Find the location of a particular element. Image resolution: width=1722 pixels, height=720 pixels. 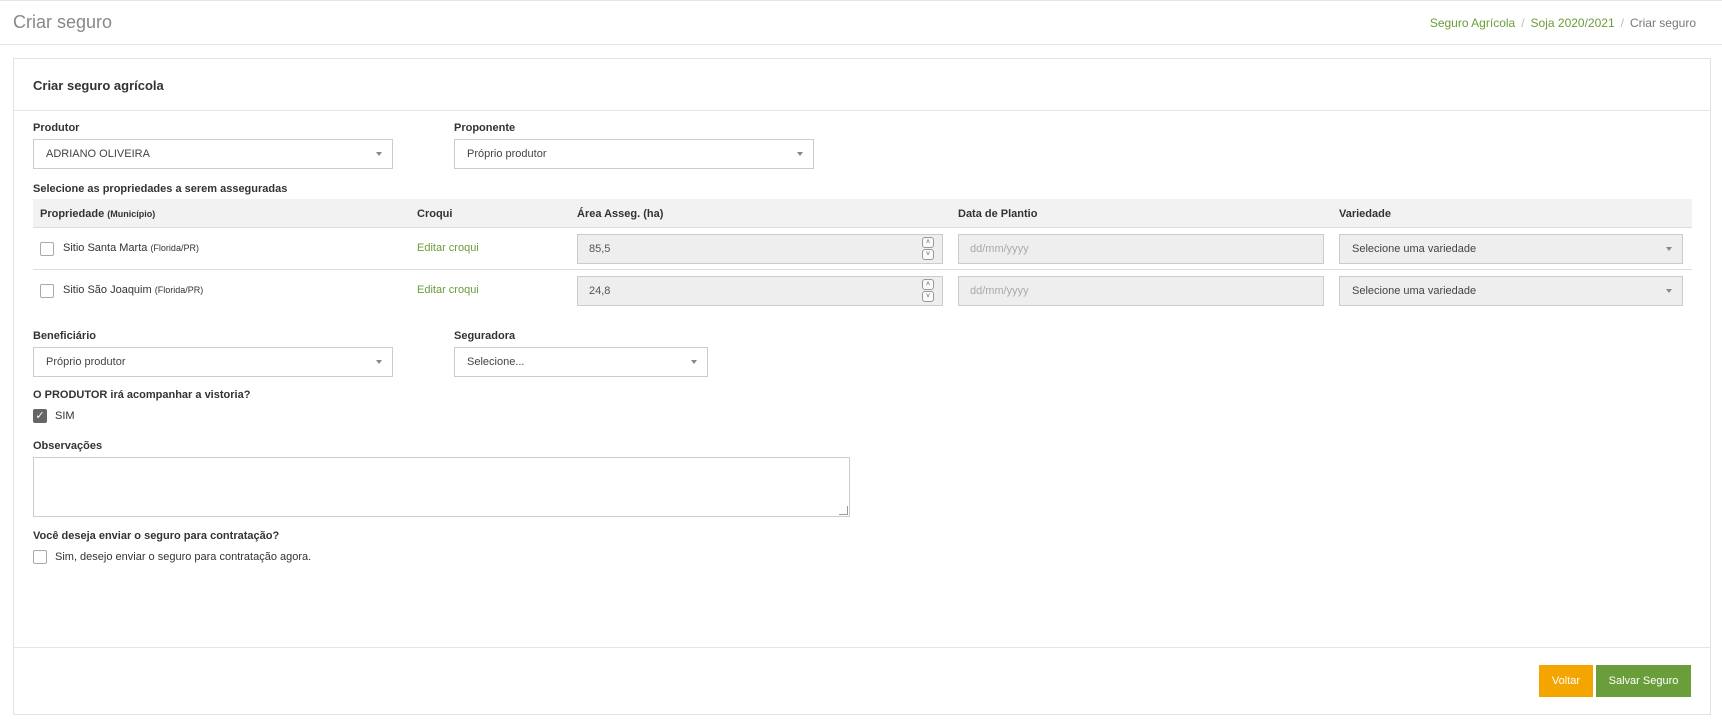

area-input: 24,8 ˄ ˅ is located at coordinates (760, 291).